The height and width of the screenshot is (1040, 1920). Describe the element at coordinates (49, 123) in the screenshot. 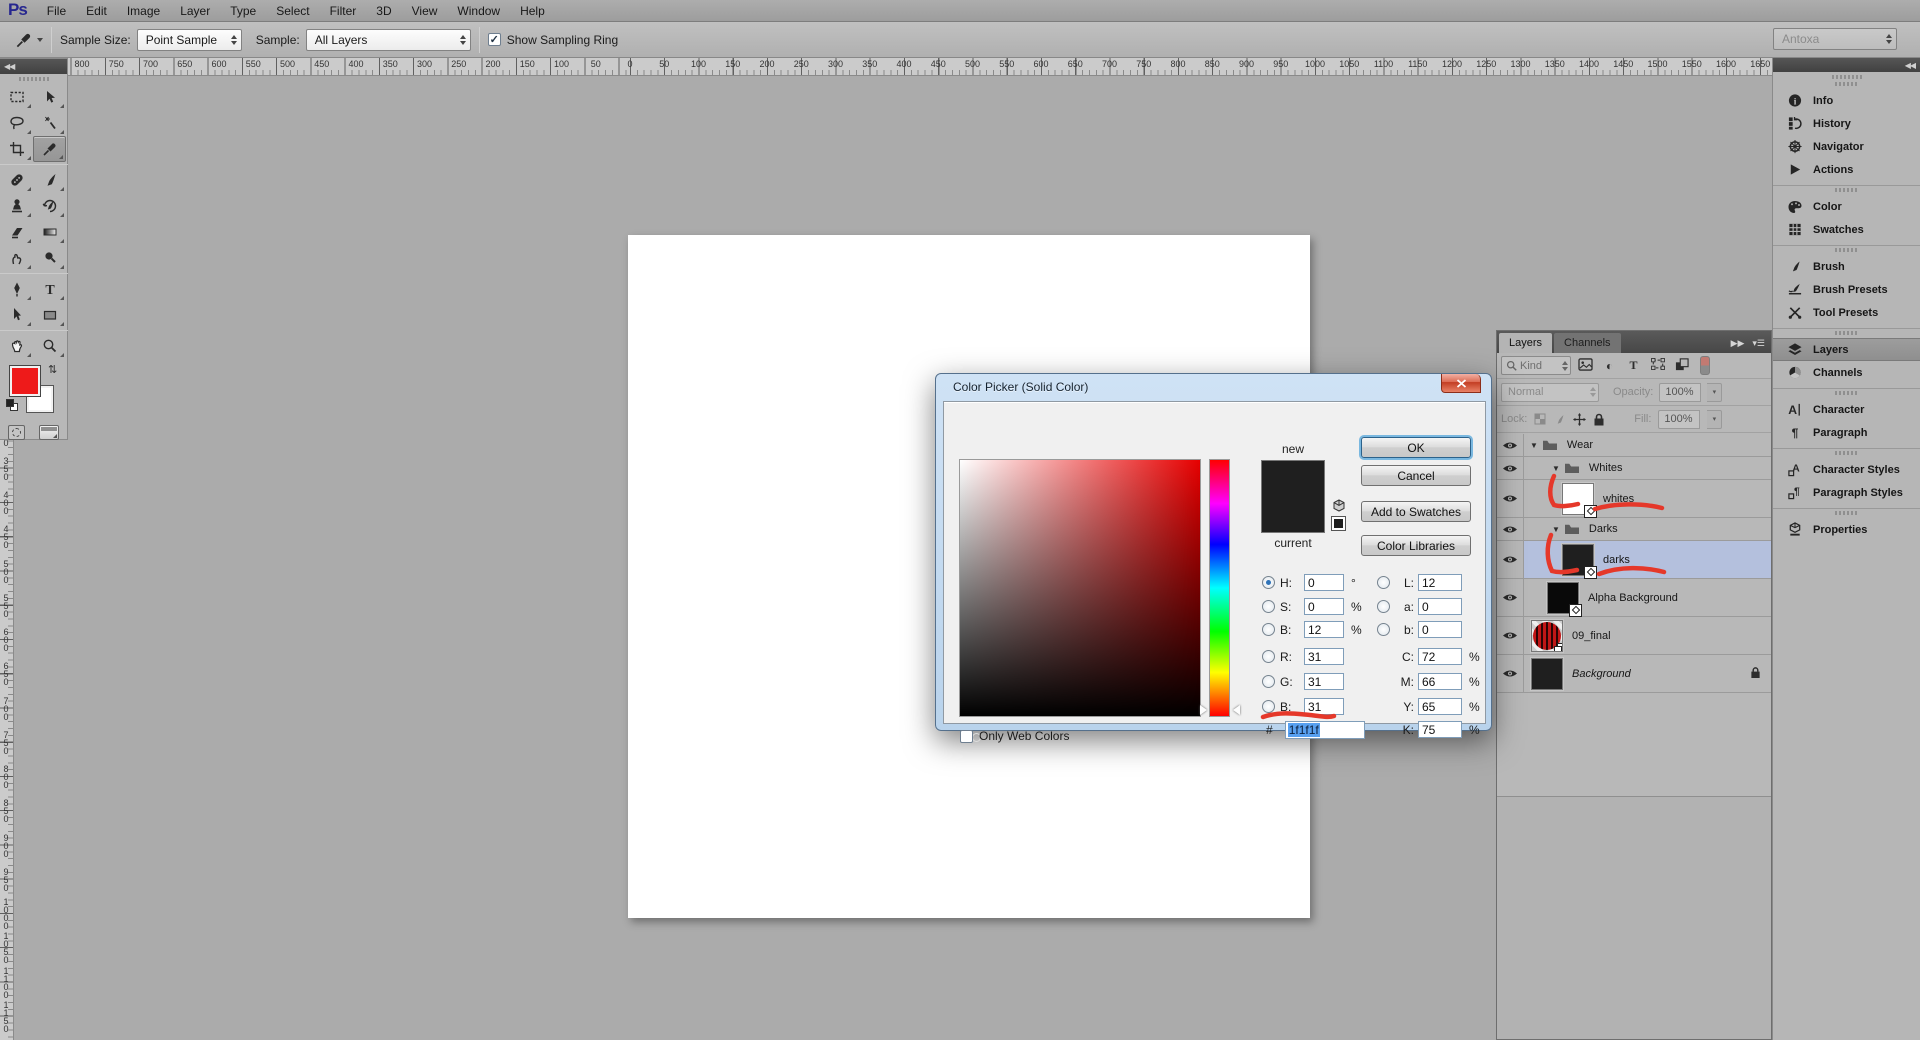

I see `magic-wand-tool` at that location.